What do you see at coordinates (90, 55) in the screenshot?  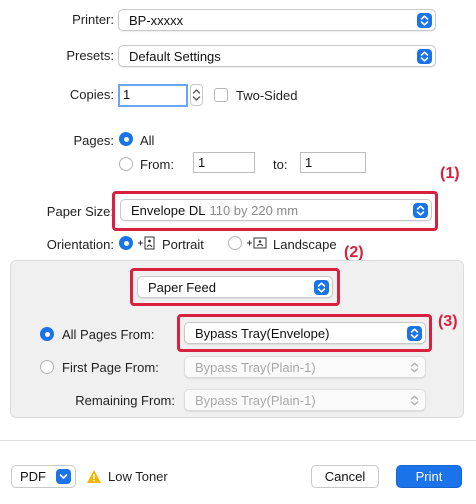 I see `presets-label: Presets:` at bounding box center [90, 55].